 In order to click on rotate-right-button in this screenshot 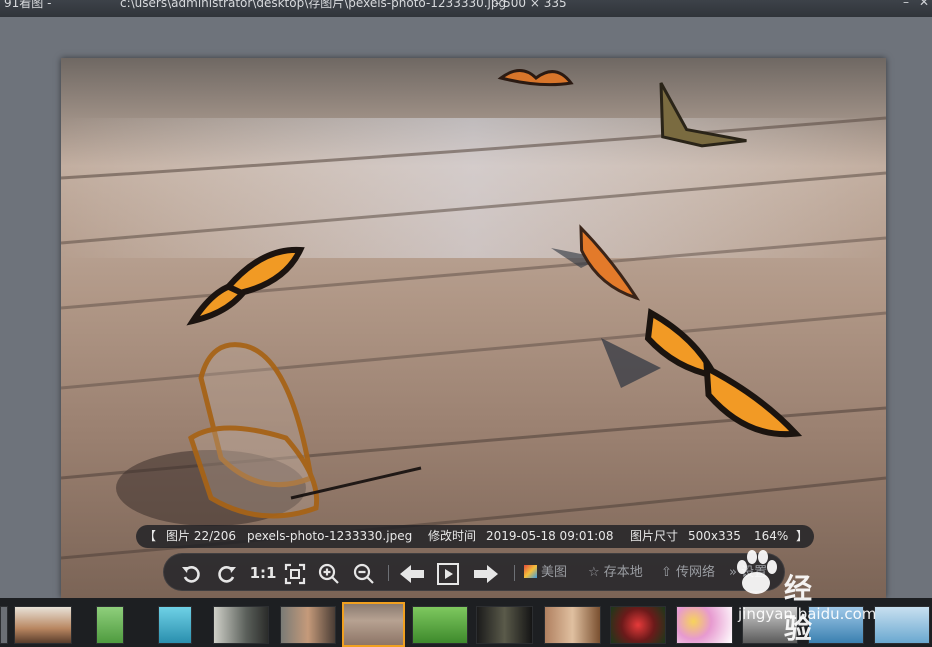, I will do `click(229, 573)`.